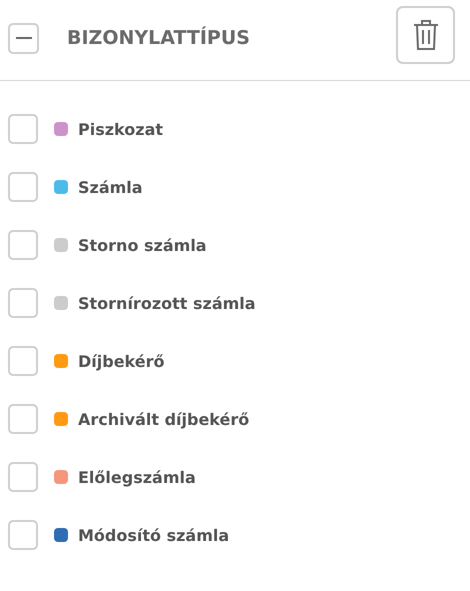 The image size is (470, 591). I want to click on option-label: Díjbekérő, so click(121, 361).